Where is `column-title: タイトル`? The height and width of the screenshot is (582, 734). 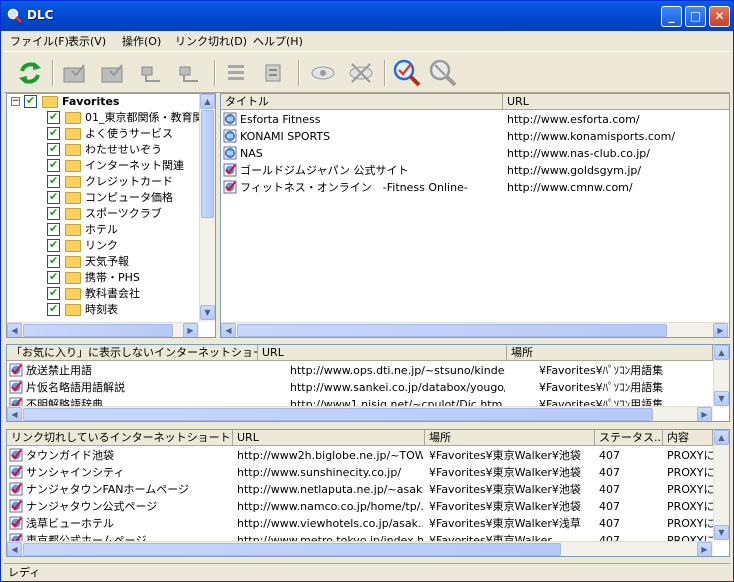 column-title: タイトル is located at coordinates (362, 102).